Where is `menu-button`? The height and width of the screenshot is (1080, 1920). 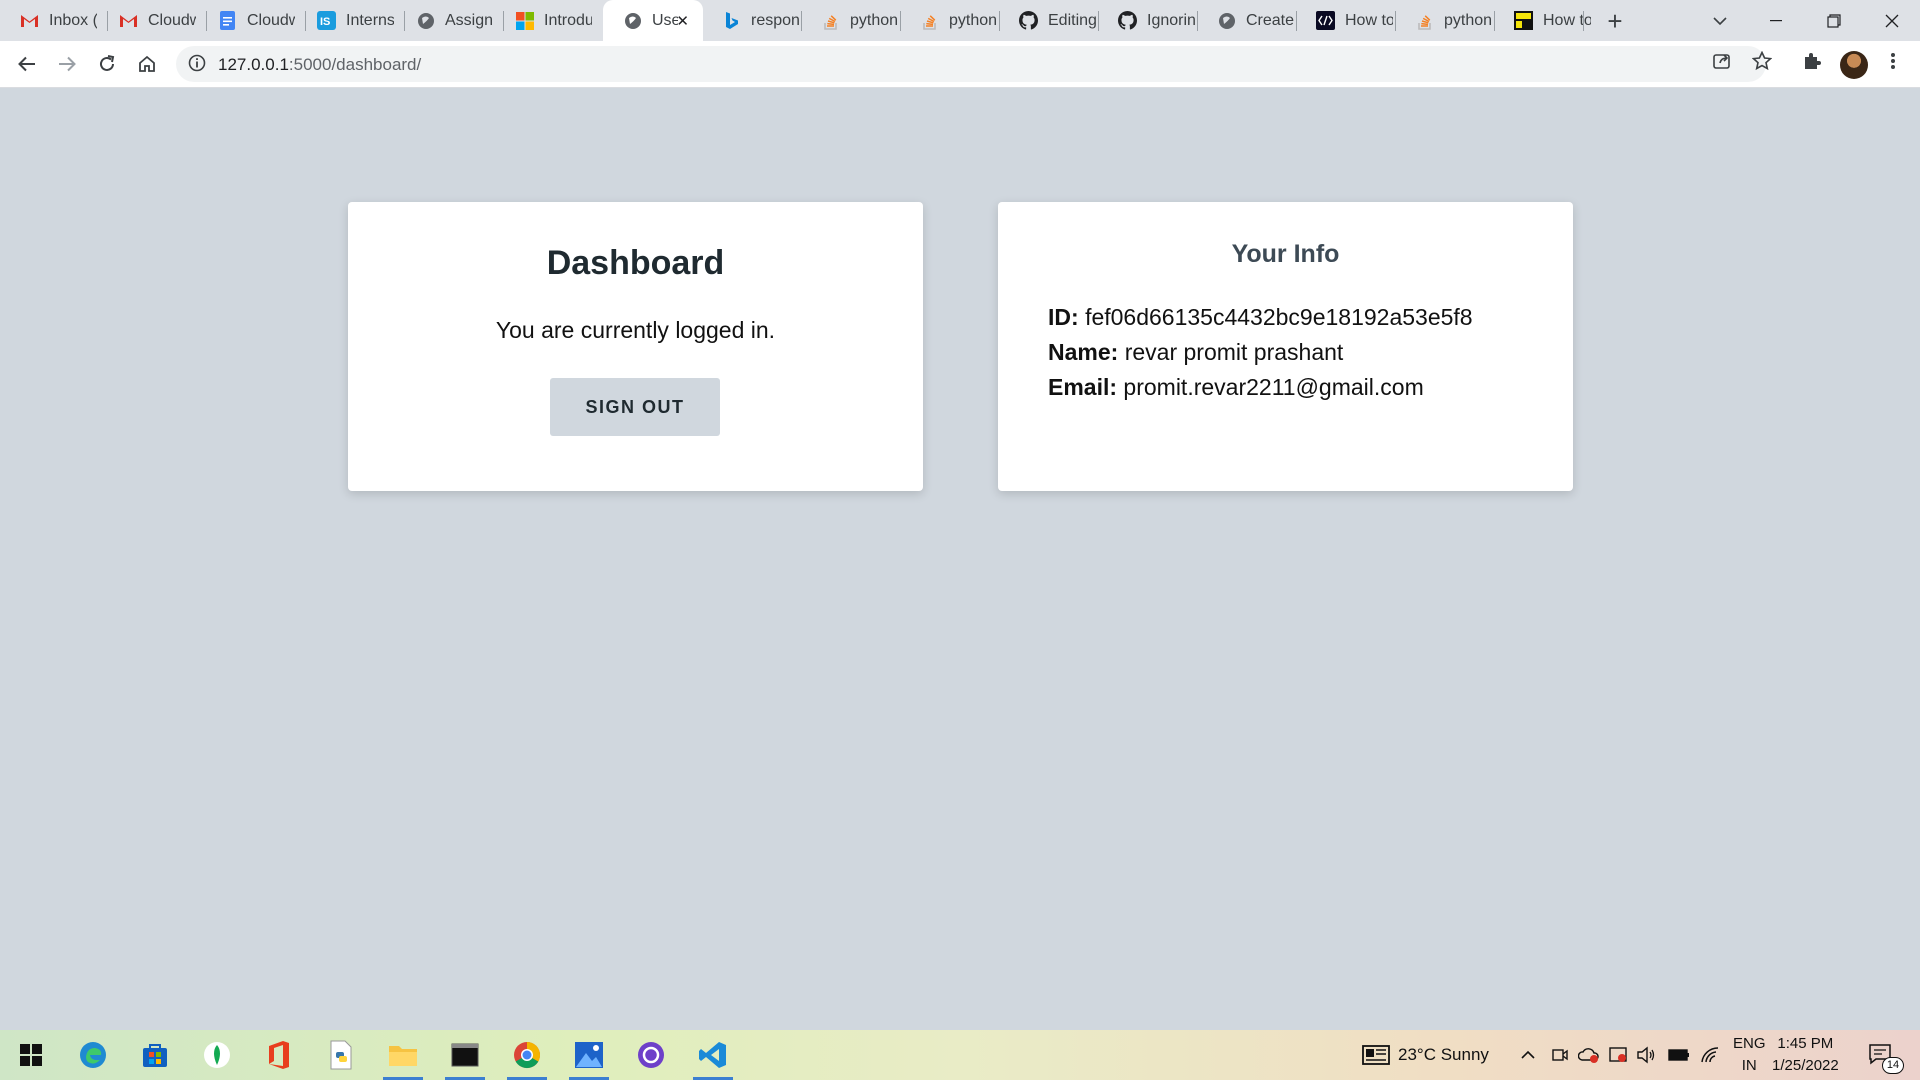 menu-button is located at coordinates (1893, 61).